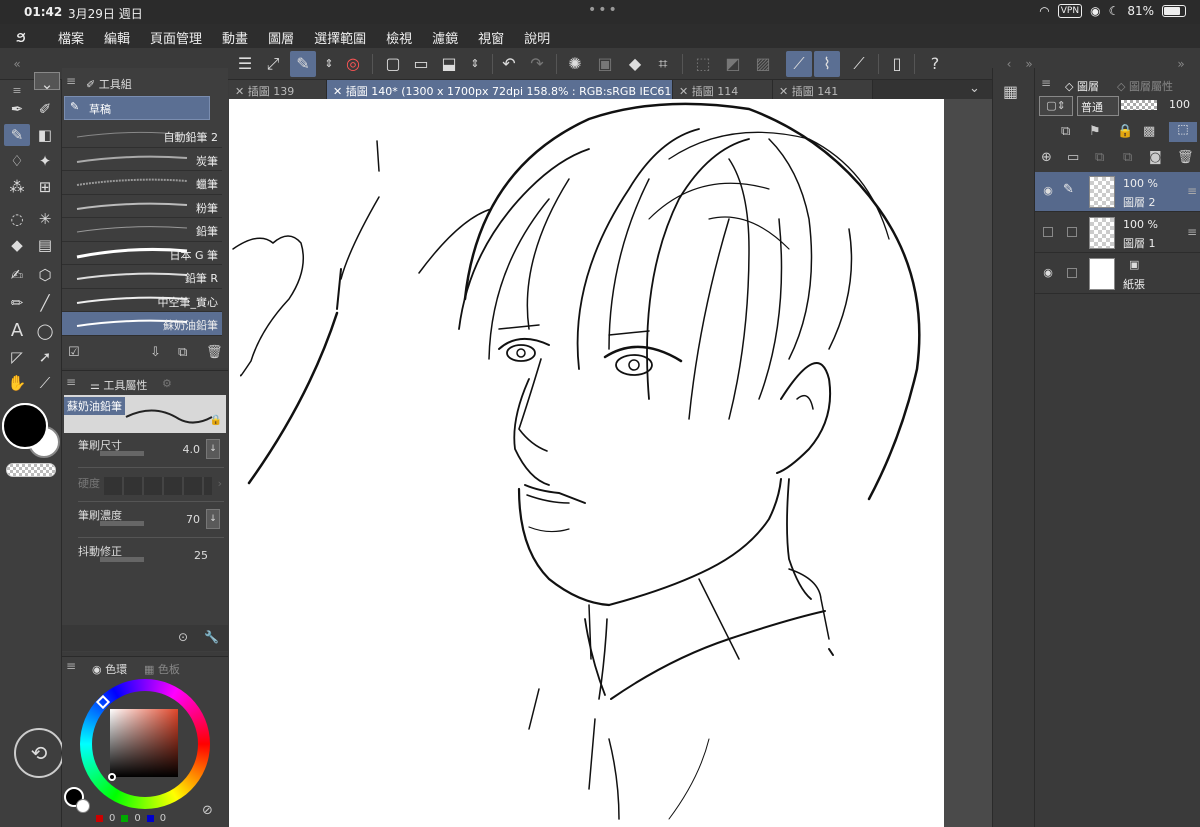  What do you see at coordinates (1065, 131) in the screenshot?
I see `clip-layer-icon: ⧉` at bounding box center [1065, 131].